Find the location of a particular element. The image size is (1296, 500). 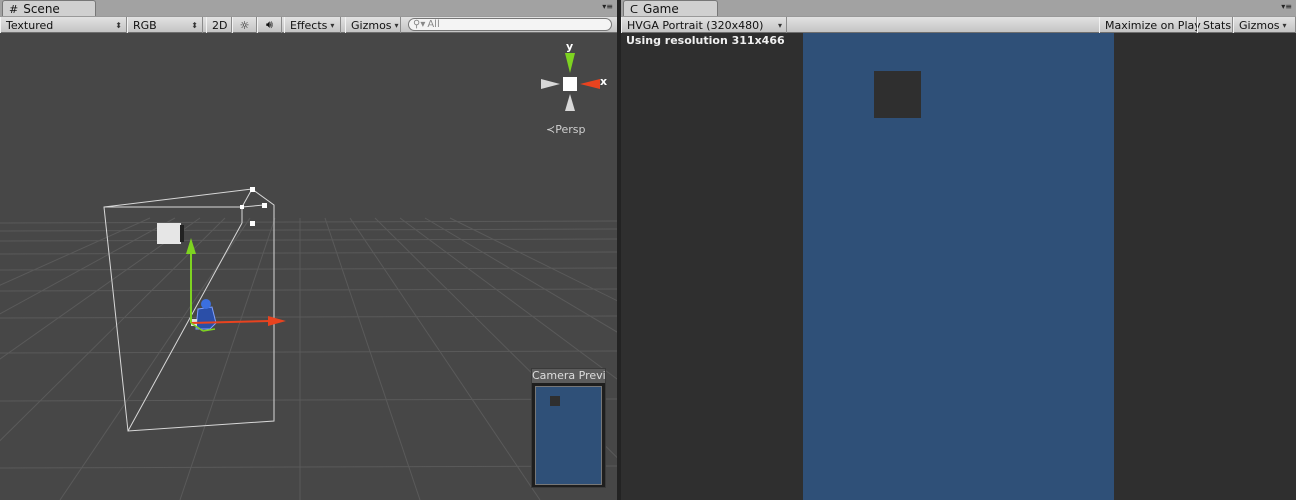

search-icon: ⚲▾ is located at coordinates (419, 24).